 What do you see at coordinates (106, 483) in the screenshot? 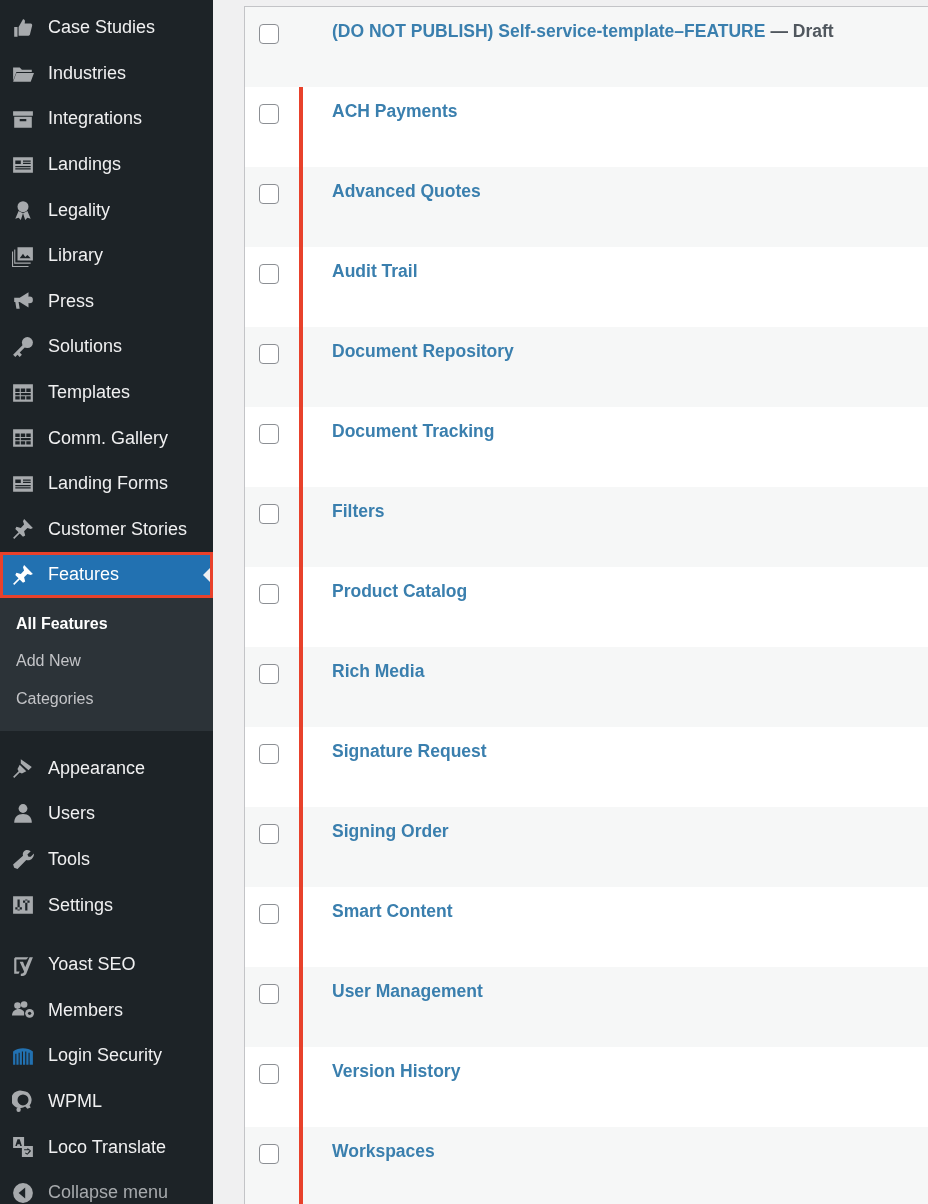
I see `sidebar-item: Landing Forms` at bounding box center [106, 483].